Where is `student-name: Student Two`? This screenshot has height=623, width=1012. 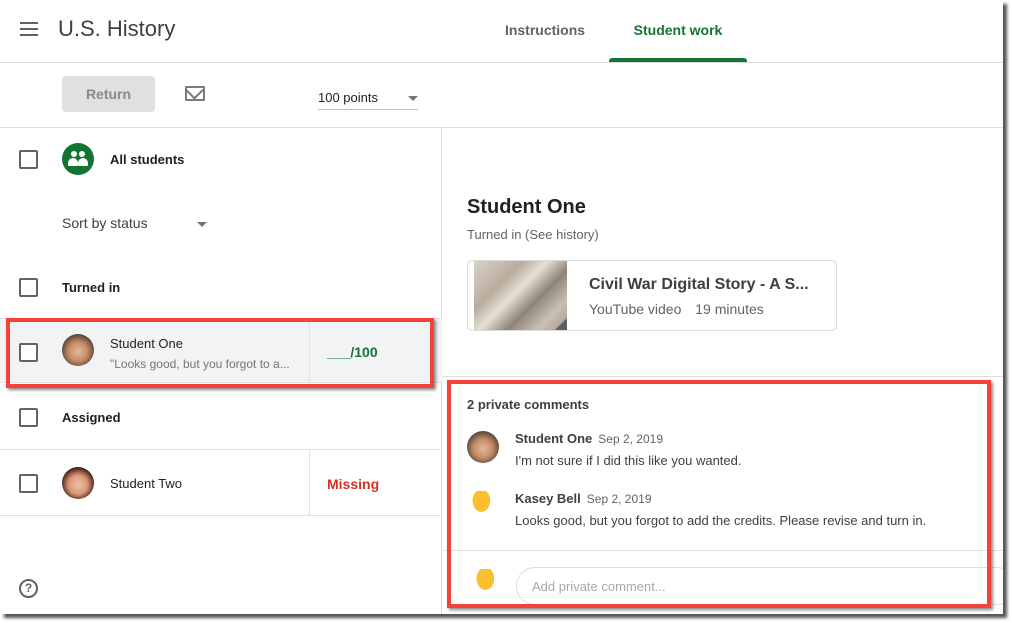
student-name: Student Two is located at coordinates (146, 483).